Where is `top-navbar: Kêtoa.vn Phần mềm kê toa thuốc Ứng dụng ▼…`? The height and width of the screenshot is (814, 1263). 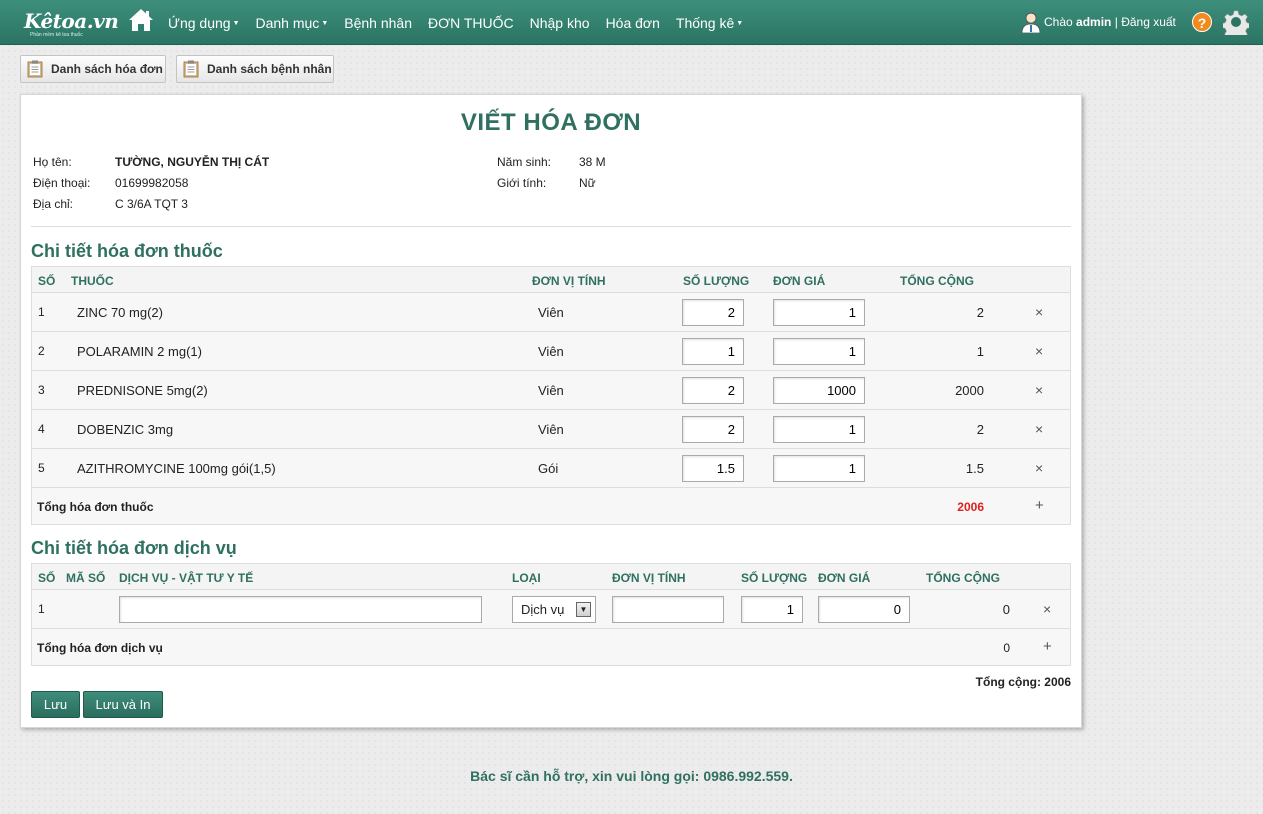
top-navbar: Kêtoa.vn Phần mềm kê toa thuốc Ứng dụng ▼… is located at coordinates (631, 22).